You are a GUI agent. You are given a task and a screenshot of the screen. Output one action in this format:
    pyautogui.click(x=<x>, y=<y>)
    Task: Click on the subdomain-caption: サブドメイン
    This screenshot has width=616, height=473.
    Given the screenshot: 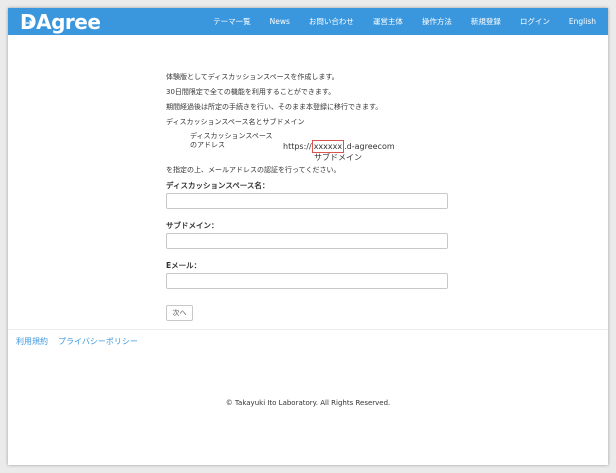 What is the action you would take?
    pyautogui.click(x=338, y=157)
    